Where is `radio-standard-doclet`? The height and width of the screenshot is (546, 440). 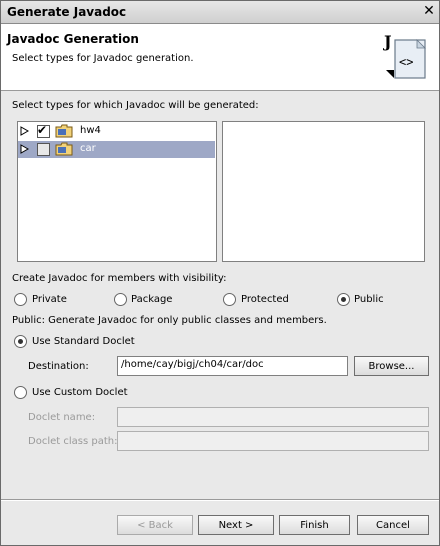 radio-standard-doclet is located at coordinates (20, 341).